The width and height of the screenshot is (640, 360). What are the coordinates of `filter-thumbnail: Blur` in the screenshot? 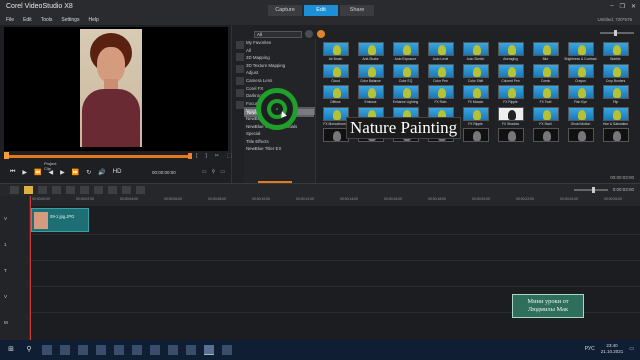 It's located at (545, 52).